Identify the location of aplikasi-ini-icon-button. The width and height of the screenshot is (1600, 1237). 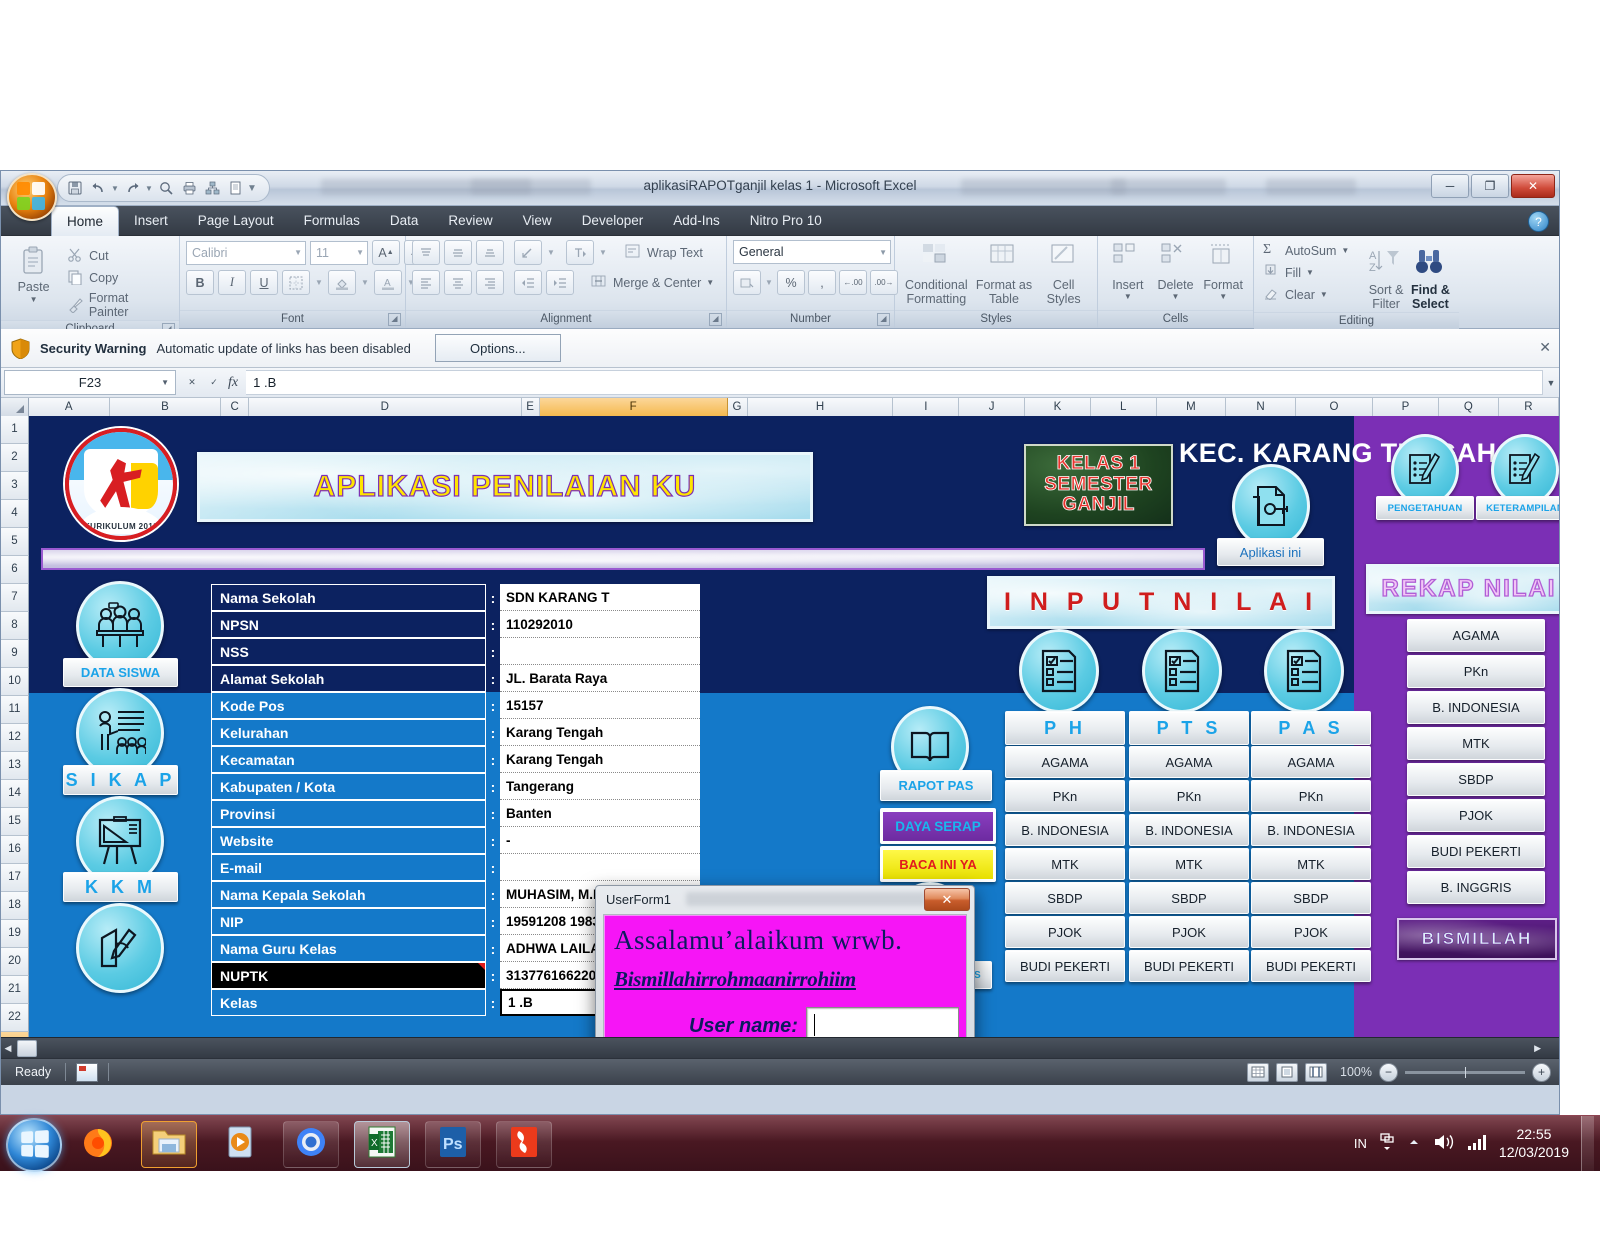
(1271, 506).